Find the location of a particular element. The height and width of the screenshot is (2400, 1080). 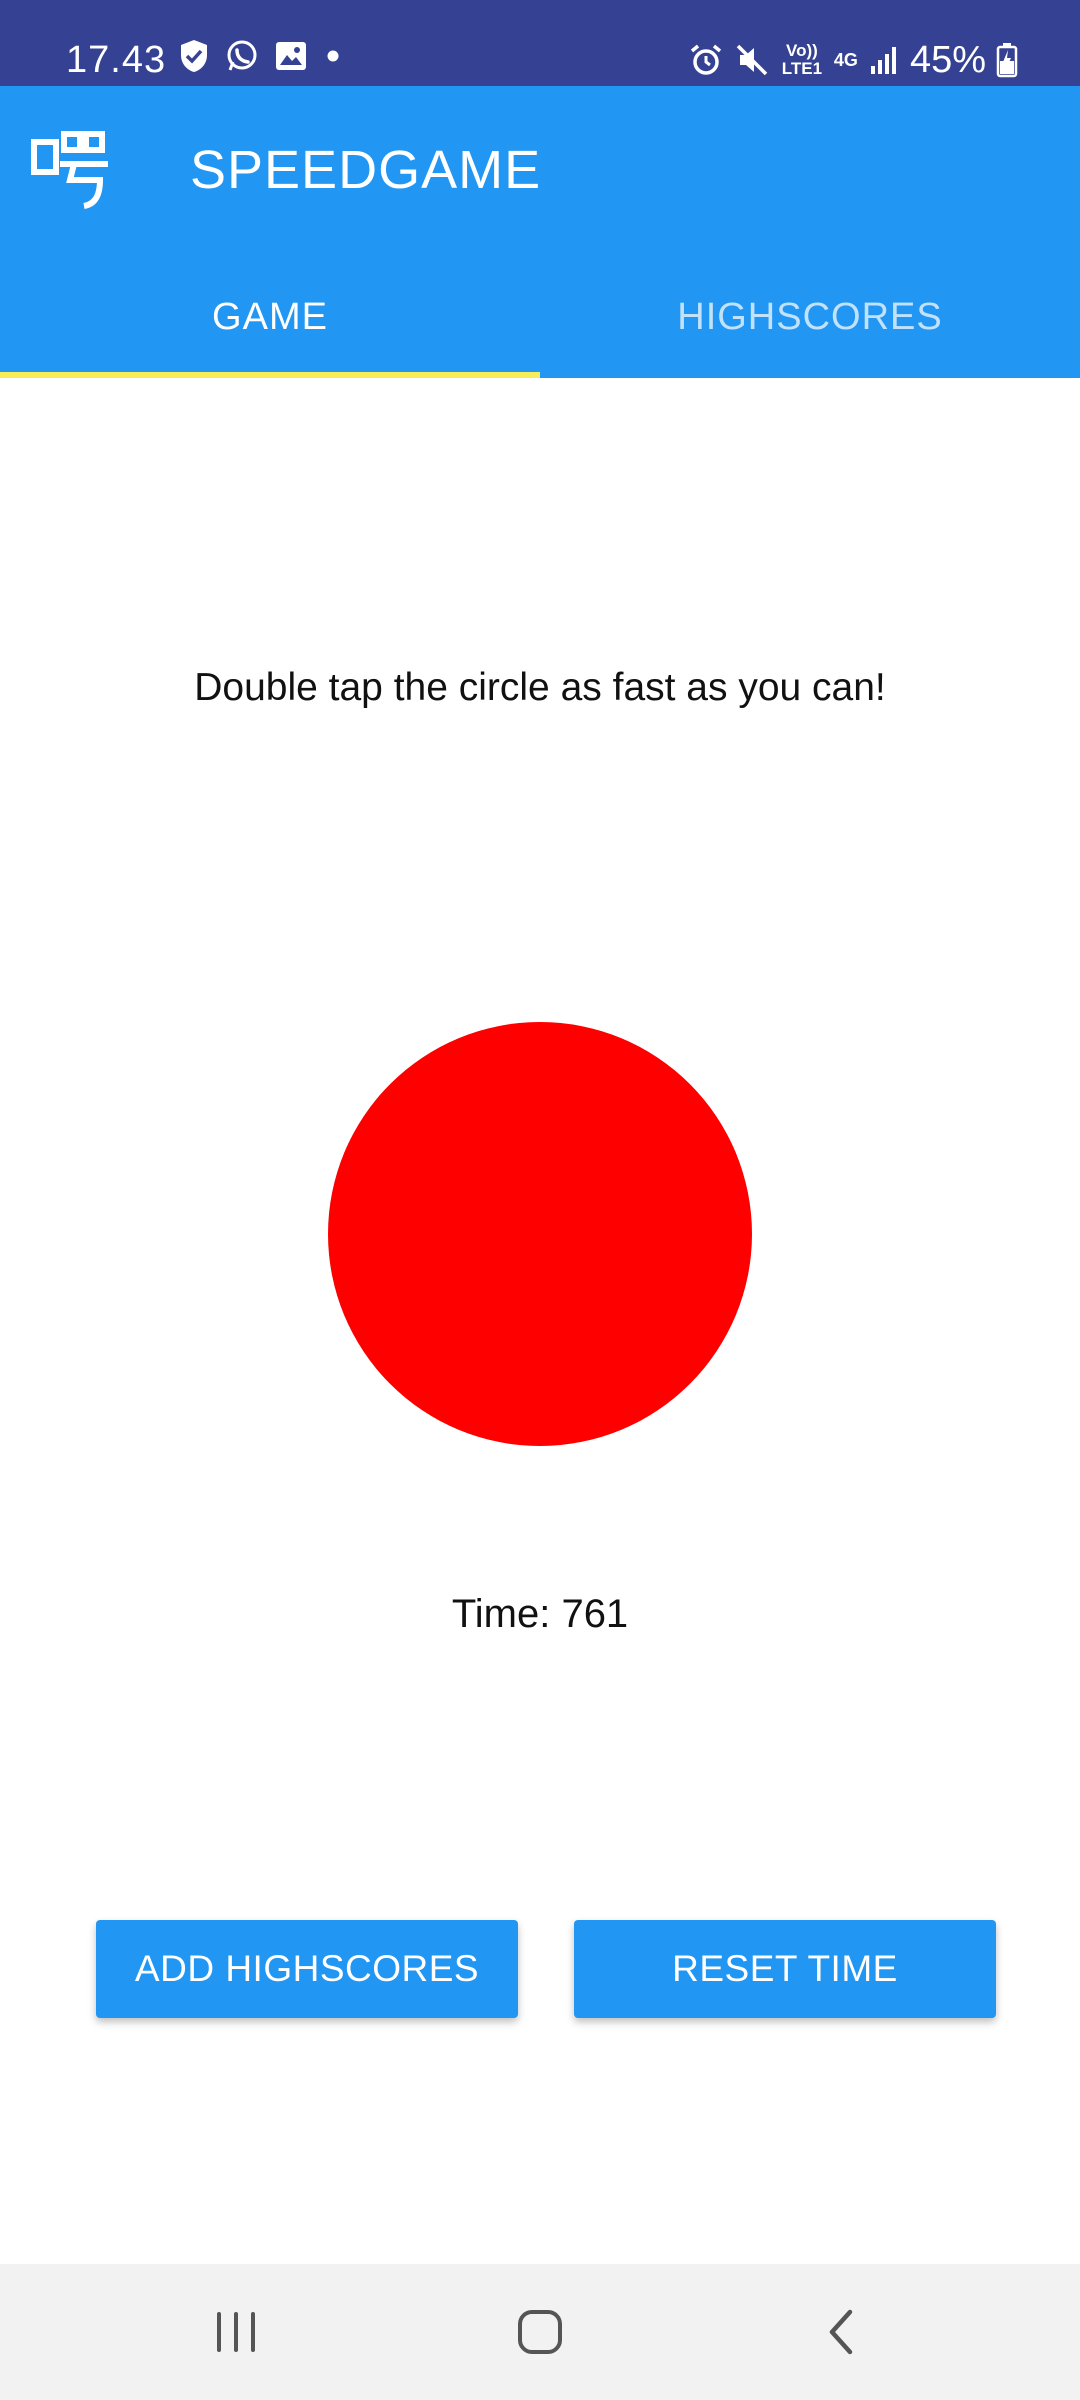

notification-icons is located at coordinates (261, 56).